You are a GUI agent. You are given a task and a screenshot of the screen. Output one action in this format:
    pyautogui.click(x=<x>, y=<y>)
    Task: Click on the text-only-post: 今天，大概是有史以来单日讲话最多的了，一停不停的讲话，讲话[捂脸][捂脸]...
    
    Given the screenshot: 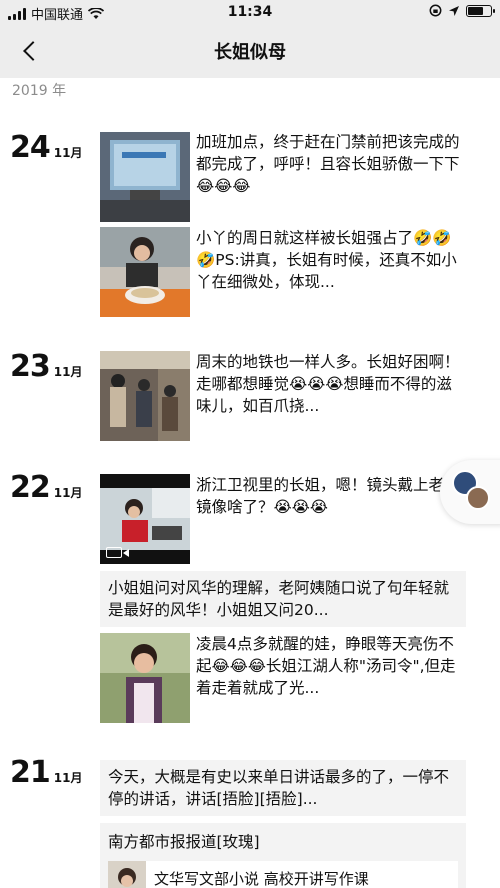 What is the action you would take?
    pyautogui.click(x=283, y=788)
    